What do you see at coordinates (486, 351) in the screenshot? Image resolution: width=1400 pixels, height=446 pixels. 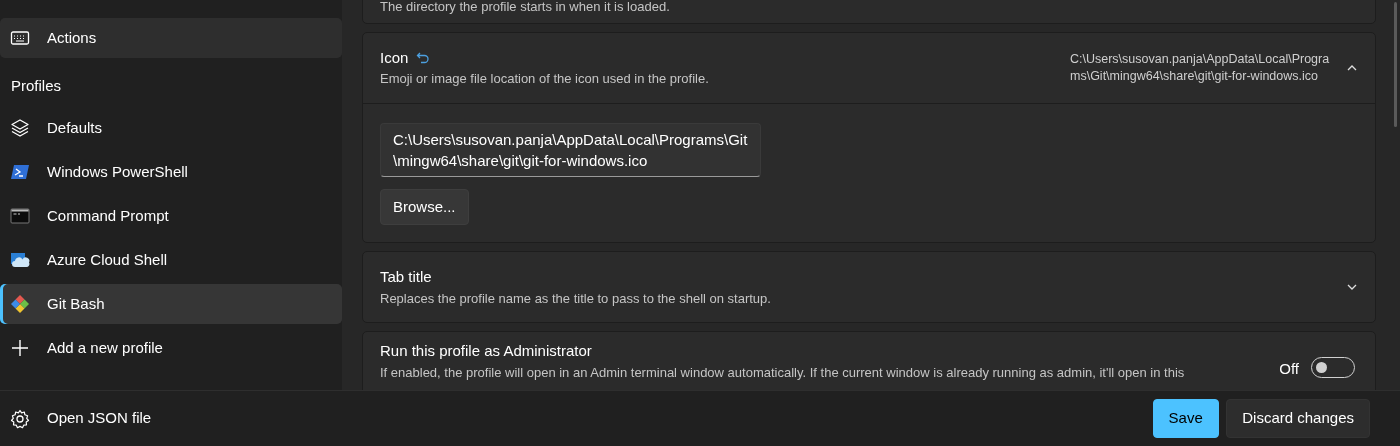 I see `setting-title: Run this profile as Administrator` at bounding box center [486, 351].